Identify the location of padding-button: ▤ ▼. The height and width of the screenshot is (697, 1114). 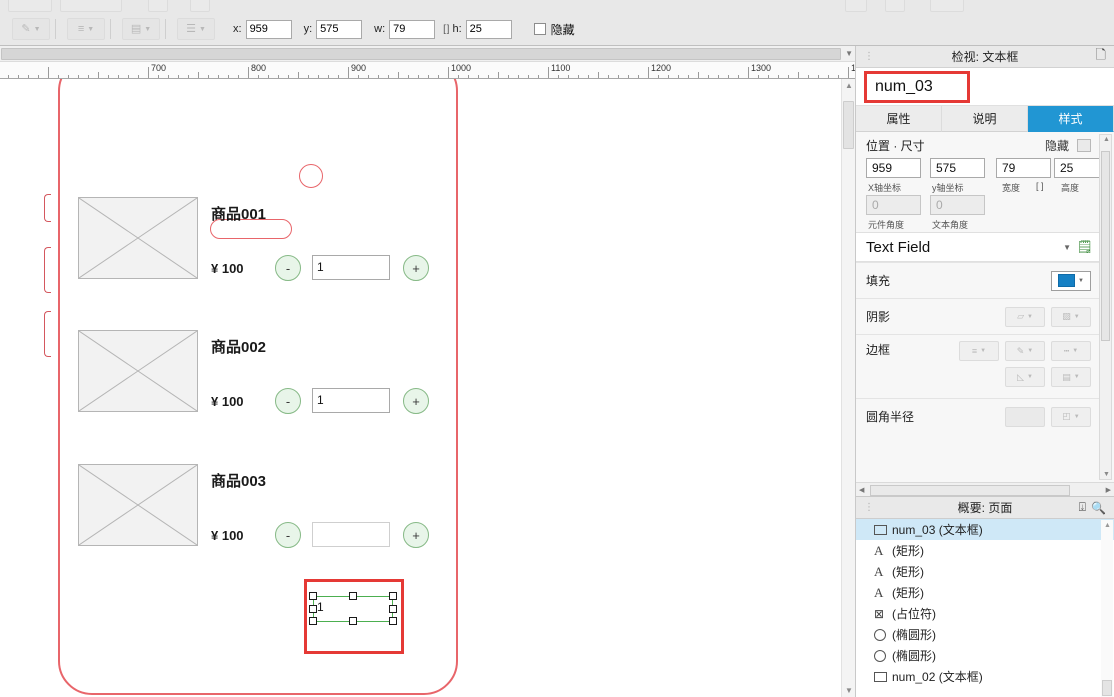
(141, 29).